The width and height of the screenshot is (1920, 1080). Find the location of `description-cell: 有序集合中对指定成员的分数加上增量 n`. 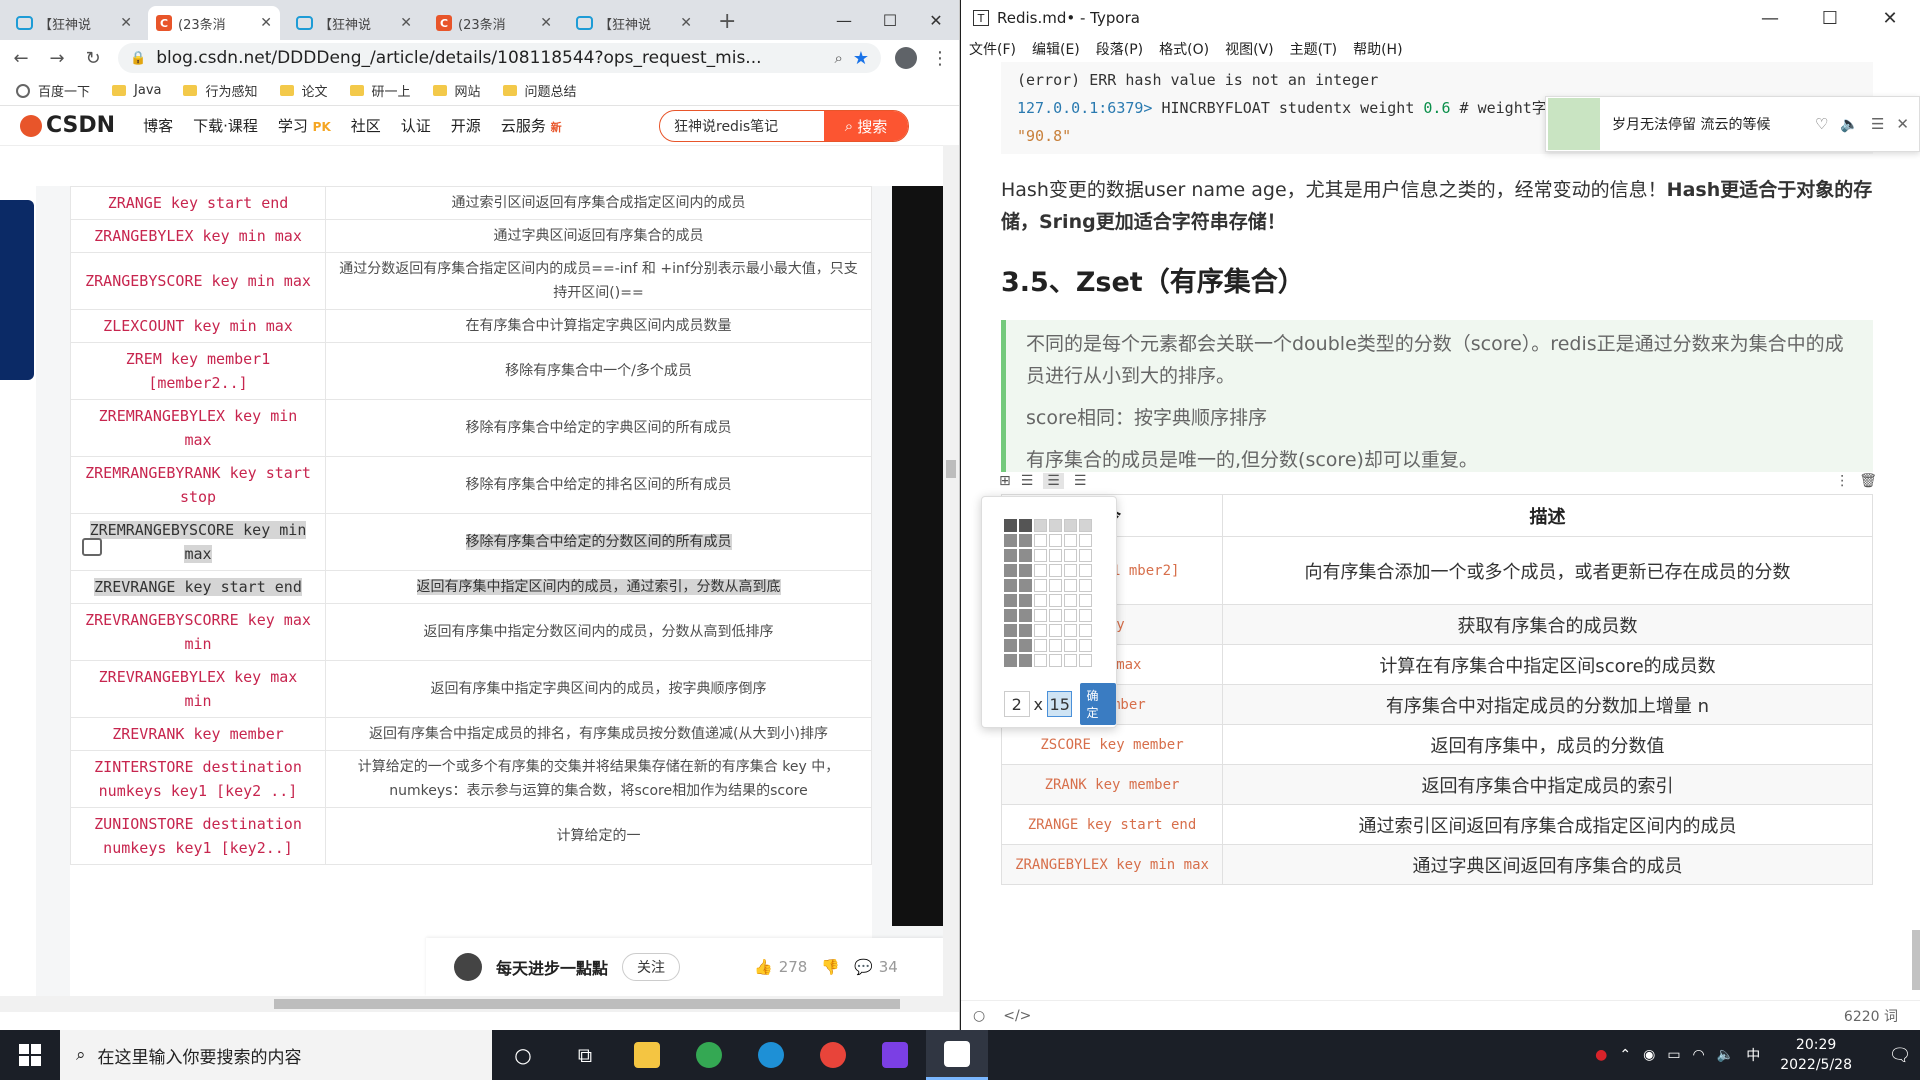

description-cell: 有序集合中对指定成员的分数加上增量 n is located at coordinates (1547, 704).